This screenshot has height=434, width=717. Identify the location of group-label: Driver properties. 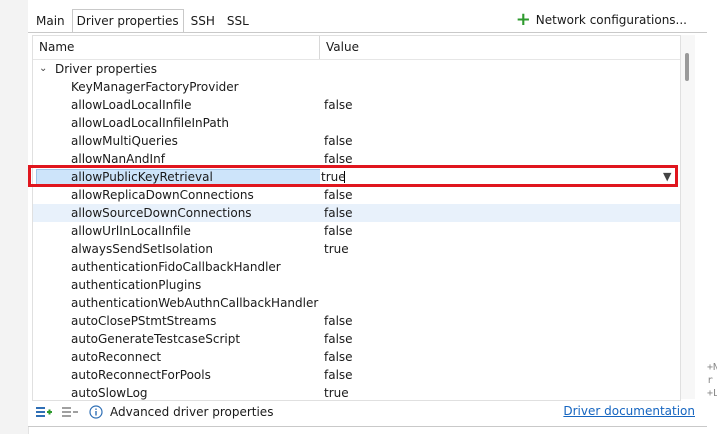
(106, 69).